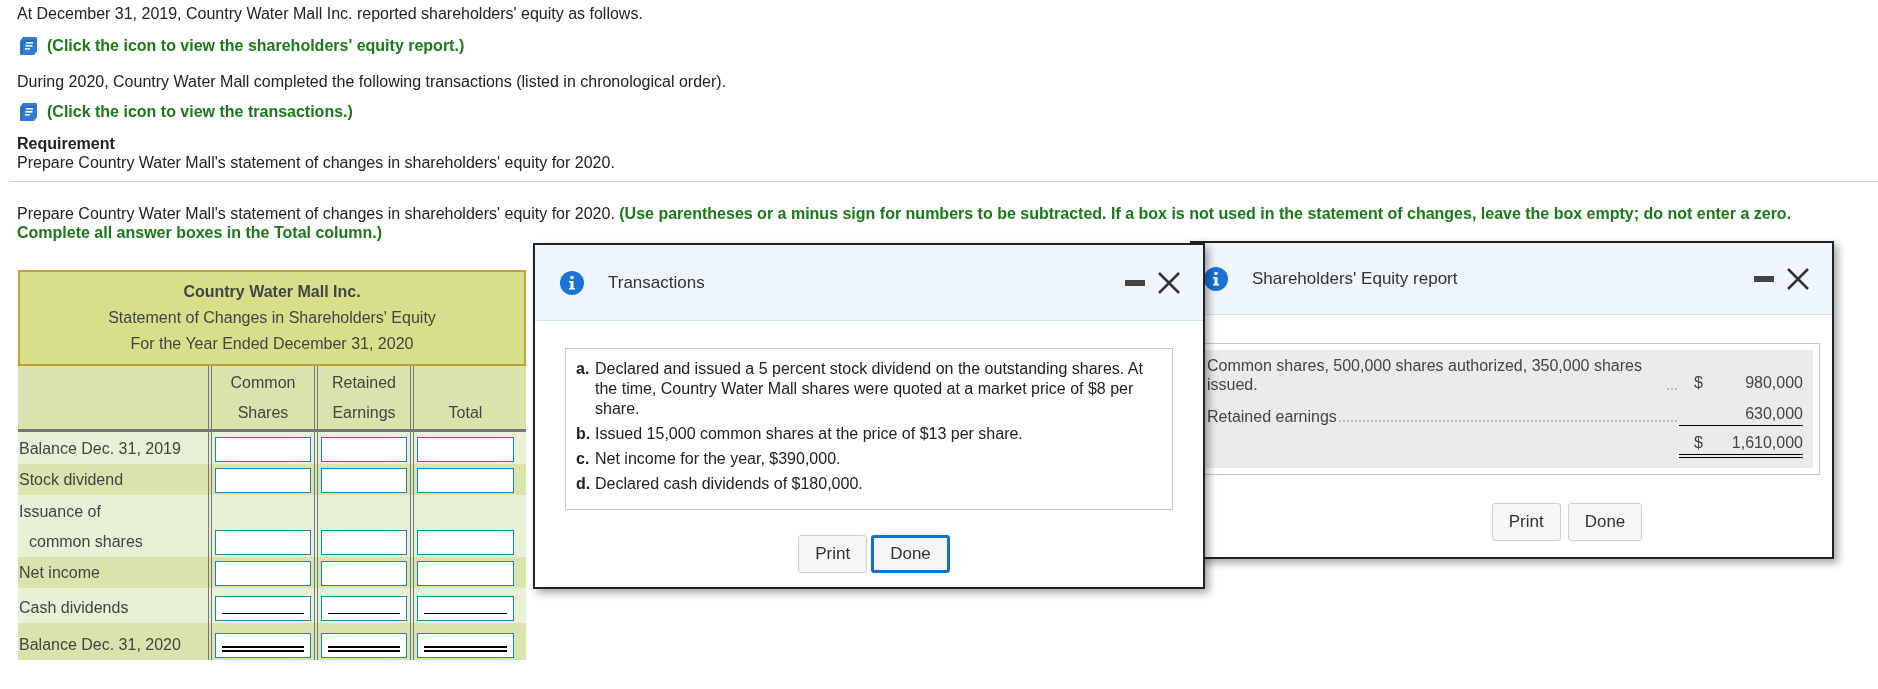 The image size is (1878, 689). What do you see at coordinates (809, 434) in the screenshot?
I see `transaction-text: Issued 15,000 common shares at the price of $13 per share.` at bounding box center [809, 434].